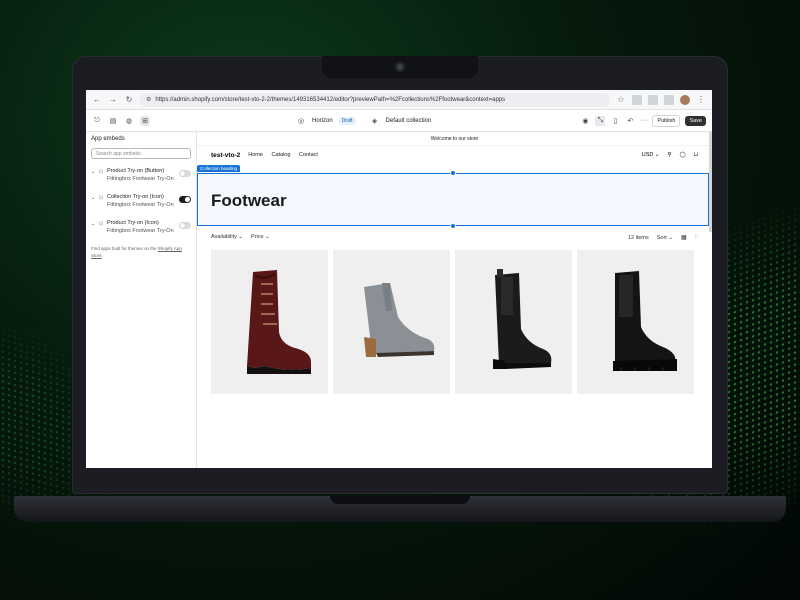 The height and width of the screenshot is (600, 800). Describe the element at coordinates (308, 155) in the screenshot. I see `nav-link-contact: Contact` at that location.